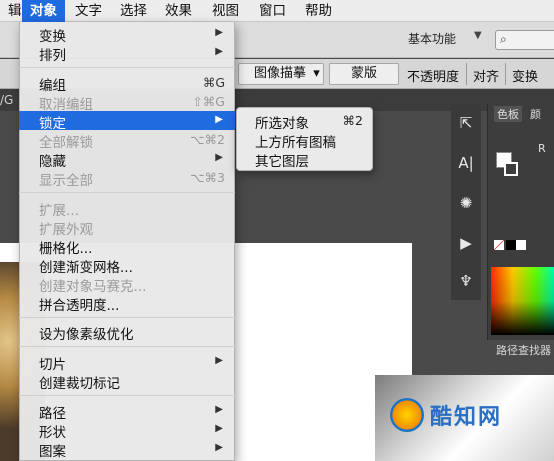 This screenshot has height=461, width=554. What do you see at coordinates (523, 350) in the screenshot?
I see `pathfinder-panel-tab: 路径查找器` at bounding box center [523, 350].